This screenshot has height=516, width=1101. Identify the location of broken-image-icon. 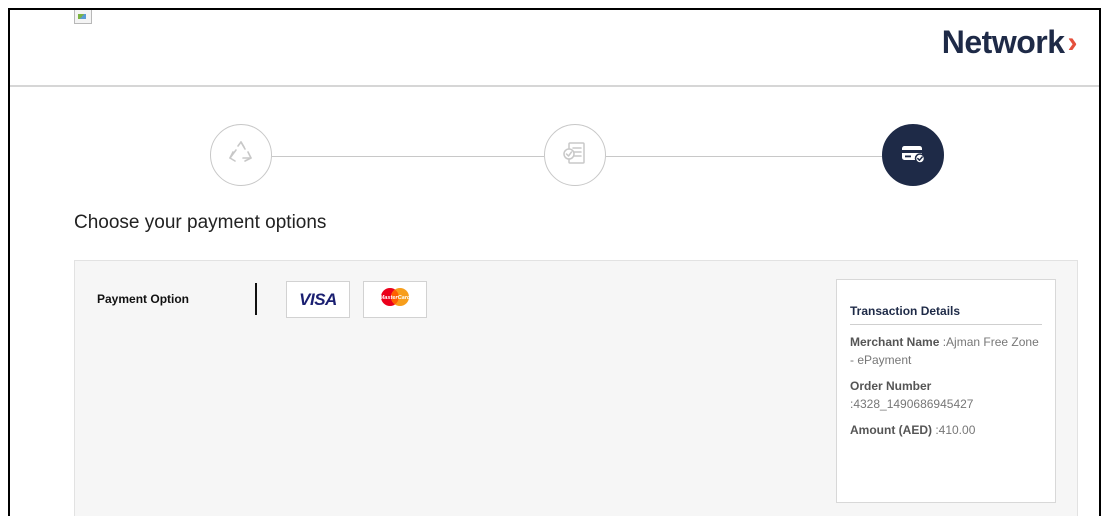
(83, 17).